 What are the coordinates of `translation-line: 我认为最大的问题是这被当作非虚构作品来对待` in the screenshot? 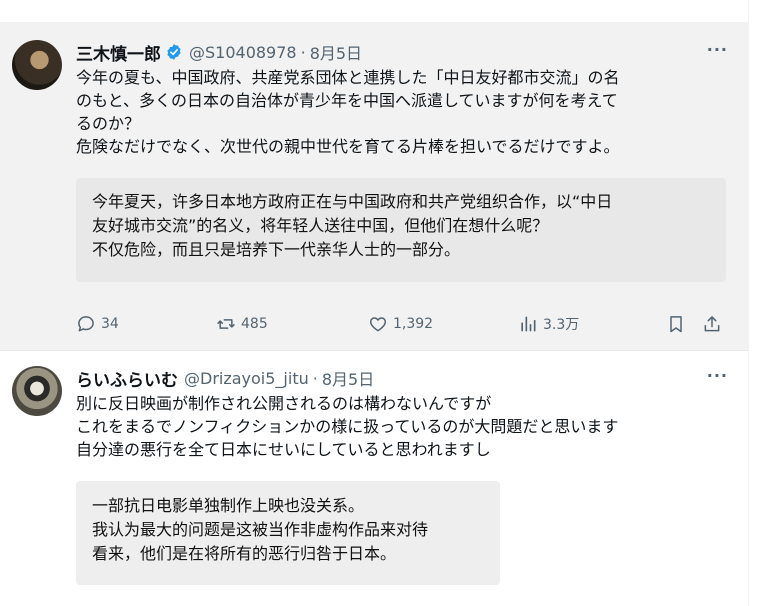 It's located at (260, 529).